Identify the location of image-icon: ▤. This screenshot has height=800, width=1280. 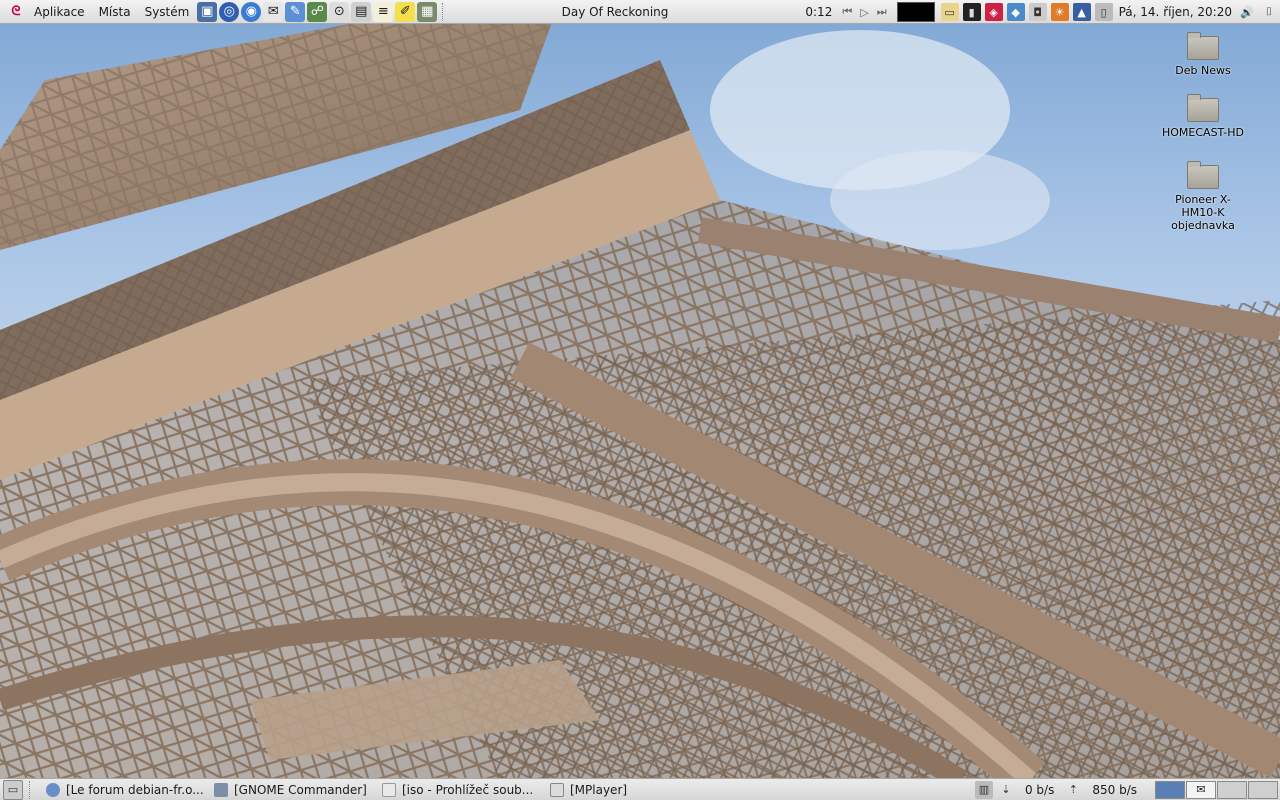
(361, 11).